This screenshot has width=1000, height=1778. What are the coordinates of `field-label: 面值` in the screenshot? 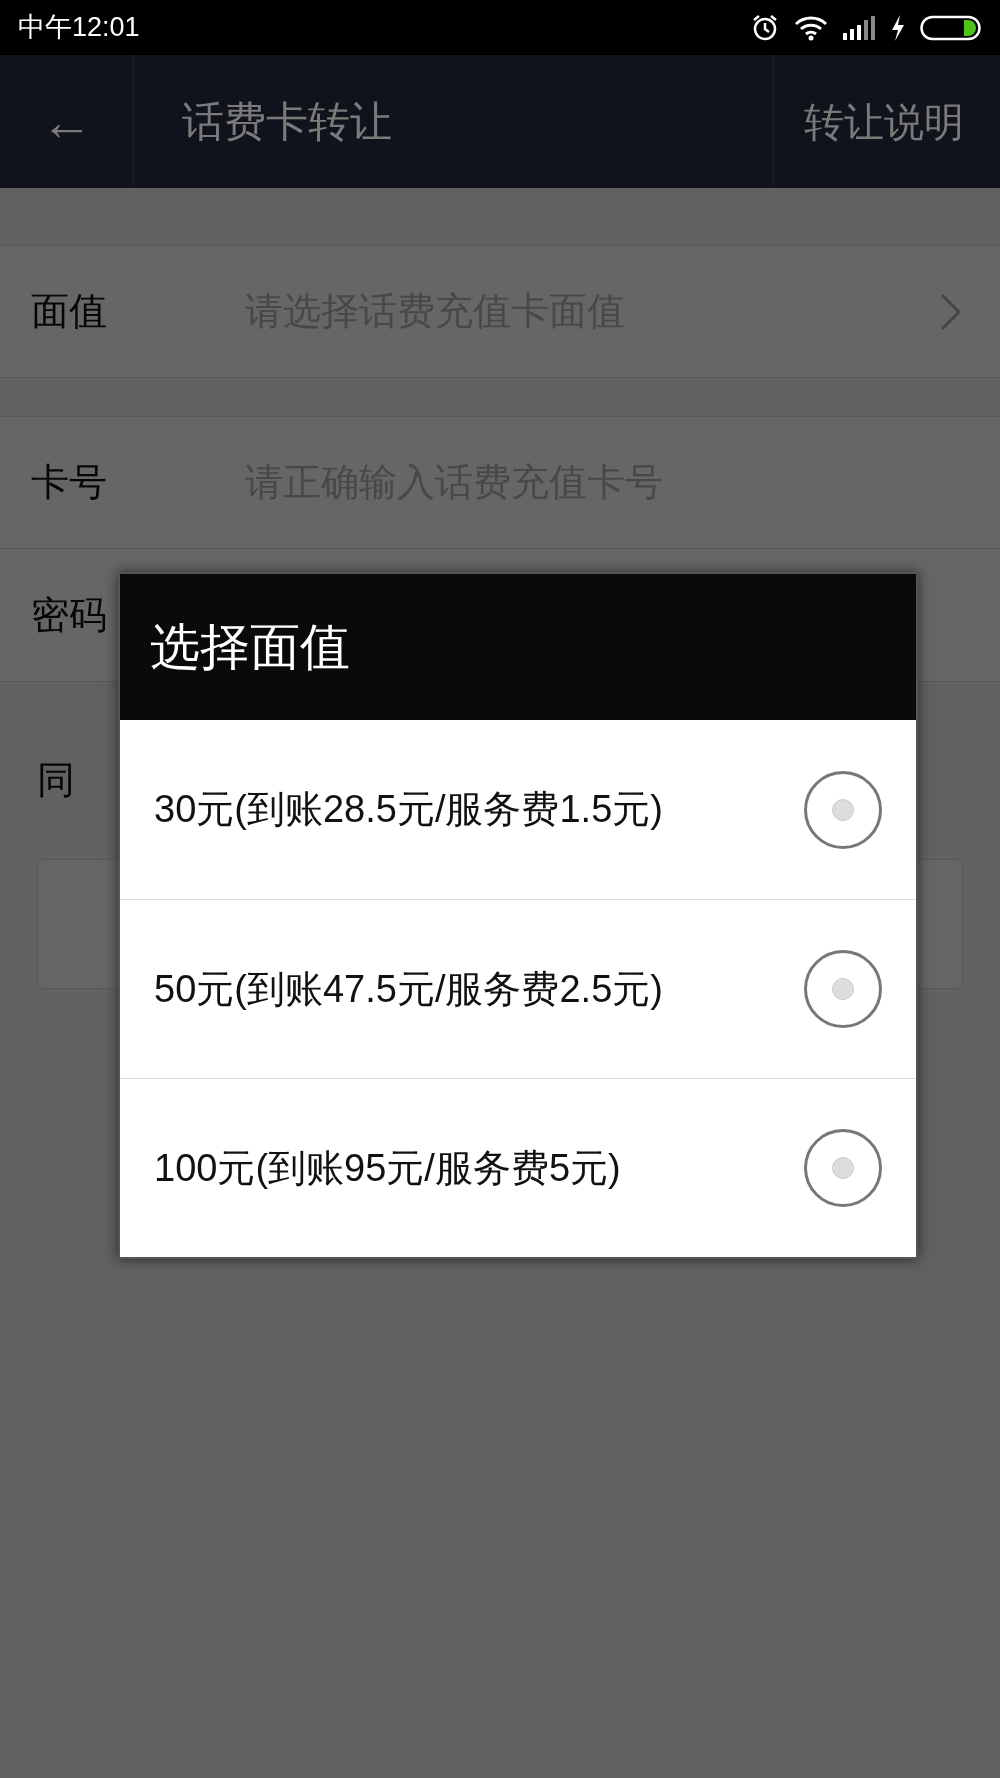 It's located at (69, 311).